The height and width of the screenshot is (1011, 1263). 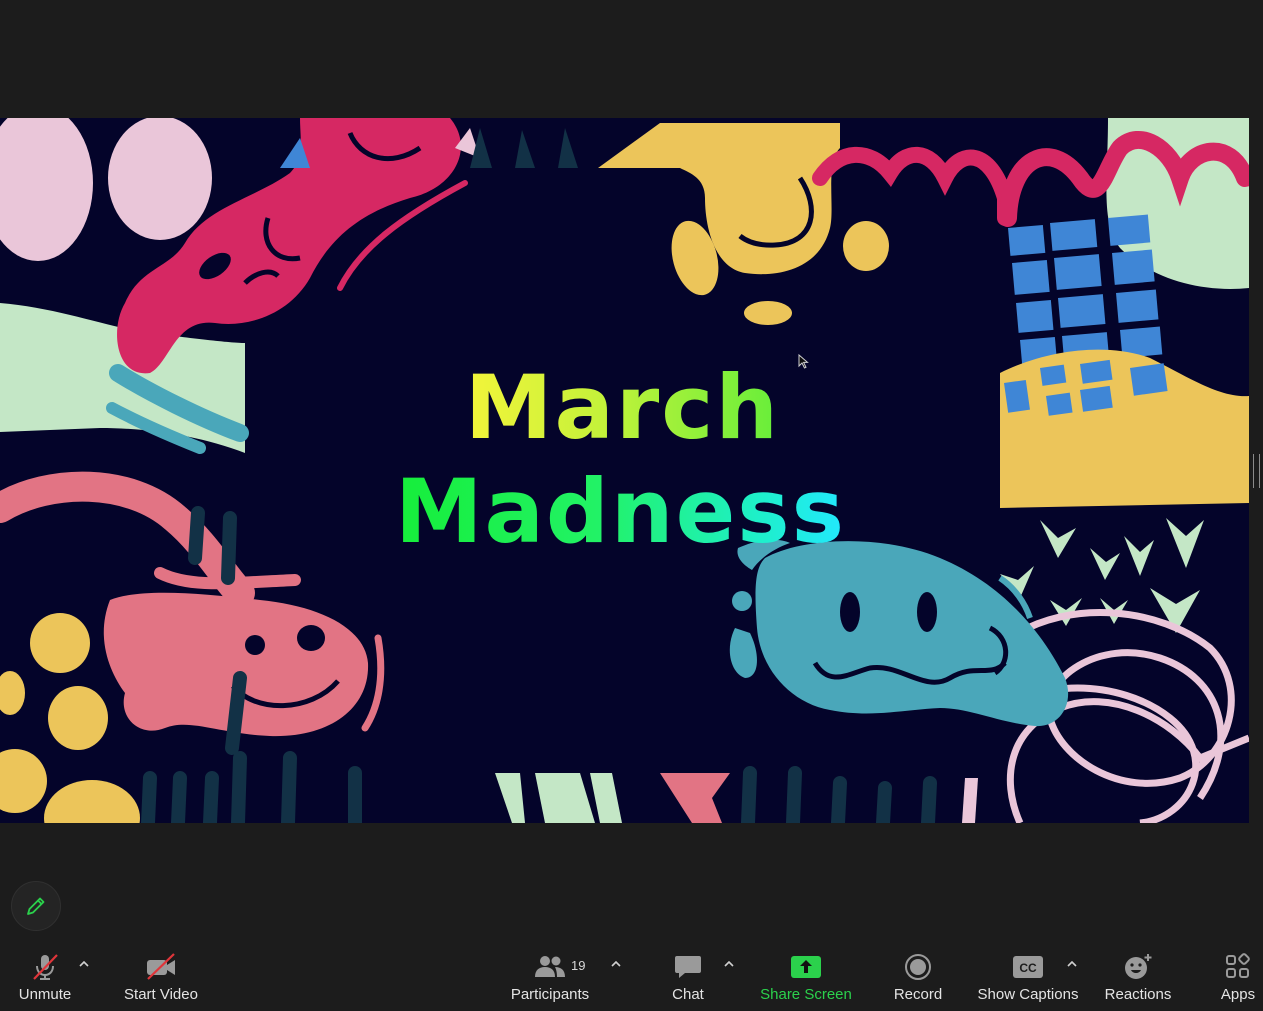 I want to click on reactions-button: Reactions, so click(x=1138, y=975).